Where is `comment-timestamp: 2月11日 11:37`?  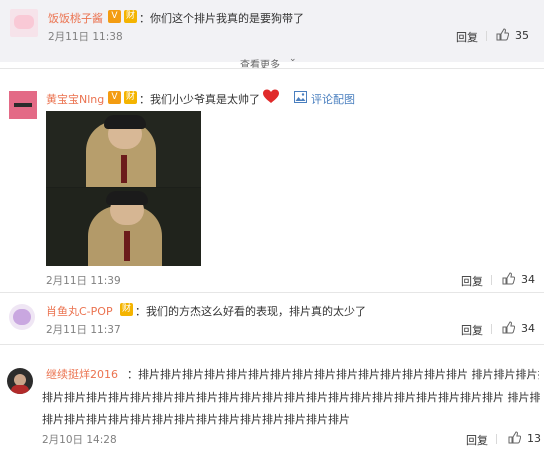 comment-timestamp: 2月11日 11:37 is located at coordinates (83, 330).